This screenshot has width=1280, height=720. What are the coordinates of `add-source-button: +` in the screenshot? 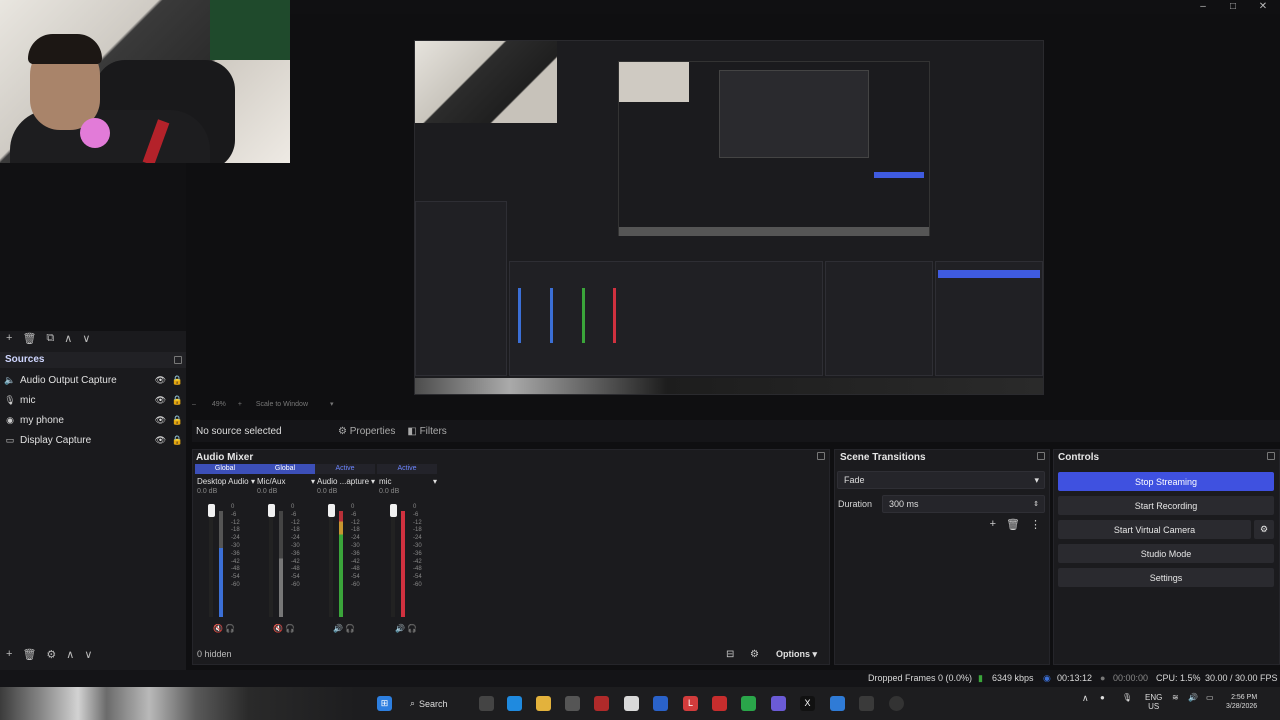 It's located at (9, 654).